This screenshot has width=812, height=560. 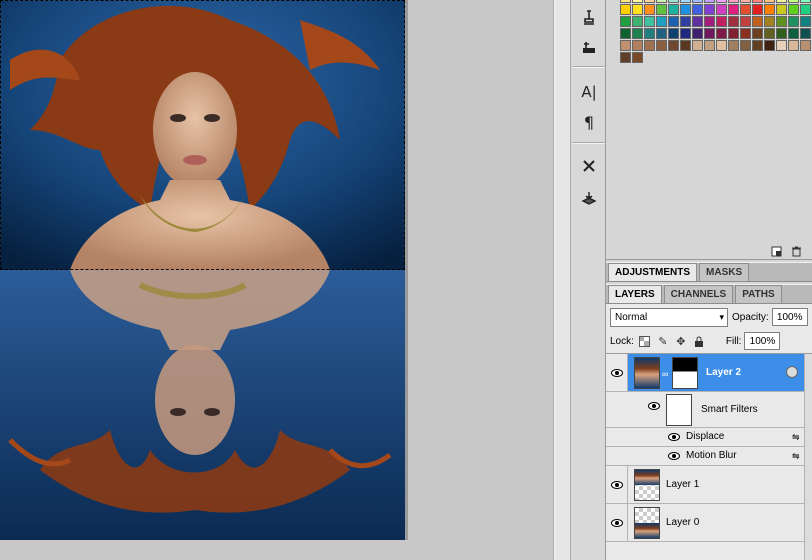 What do you see at coordinates (589, 198) in the screenshot?
I see `3d-icon` at bounding box center [589, 198].